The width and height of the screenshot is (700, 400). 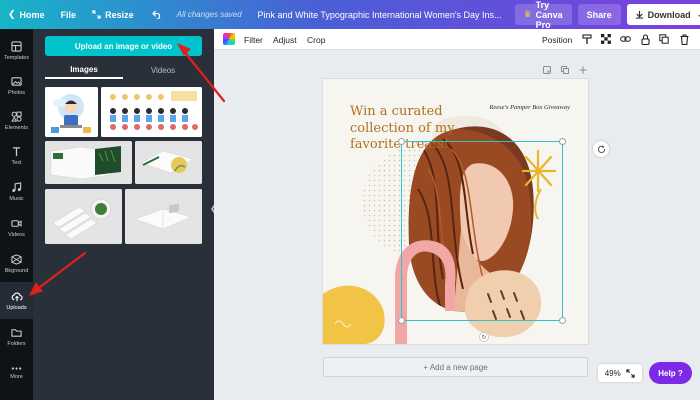 I want to click on chevron-left-icon: ❮, so click(x=12, y=14).